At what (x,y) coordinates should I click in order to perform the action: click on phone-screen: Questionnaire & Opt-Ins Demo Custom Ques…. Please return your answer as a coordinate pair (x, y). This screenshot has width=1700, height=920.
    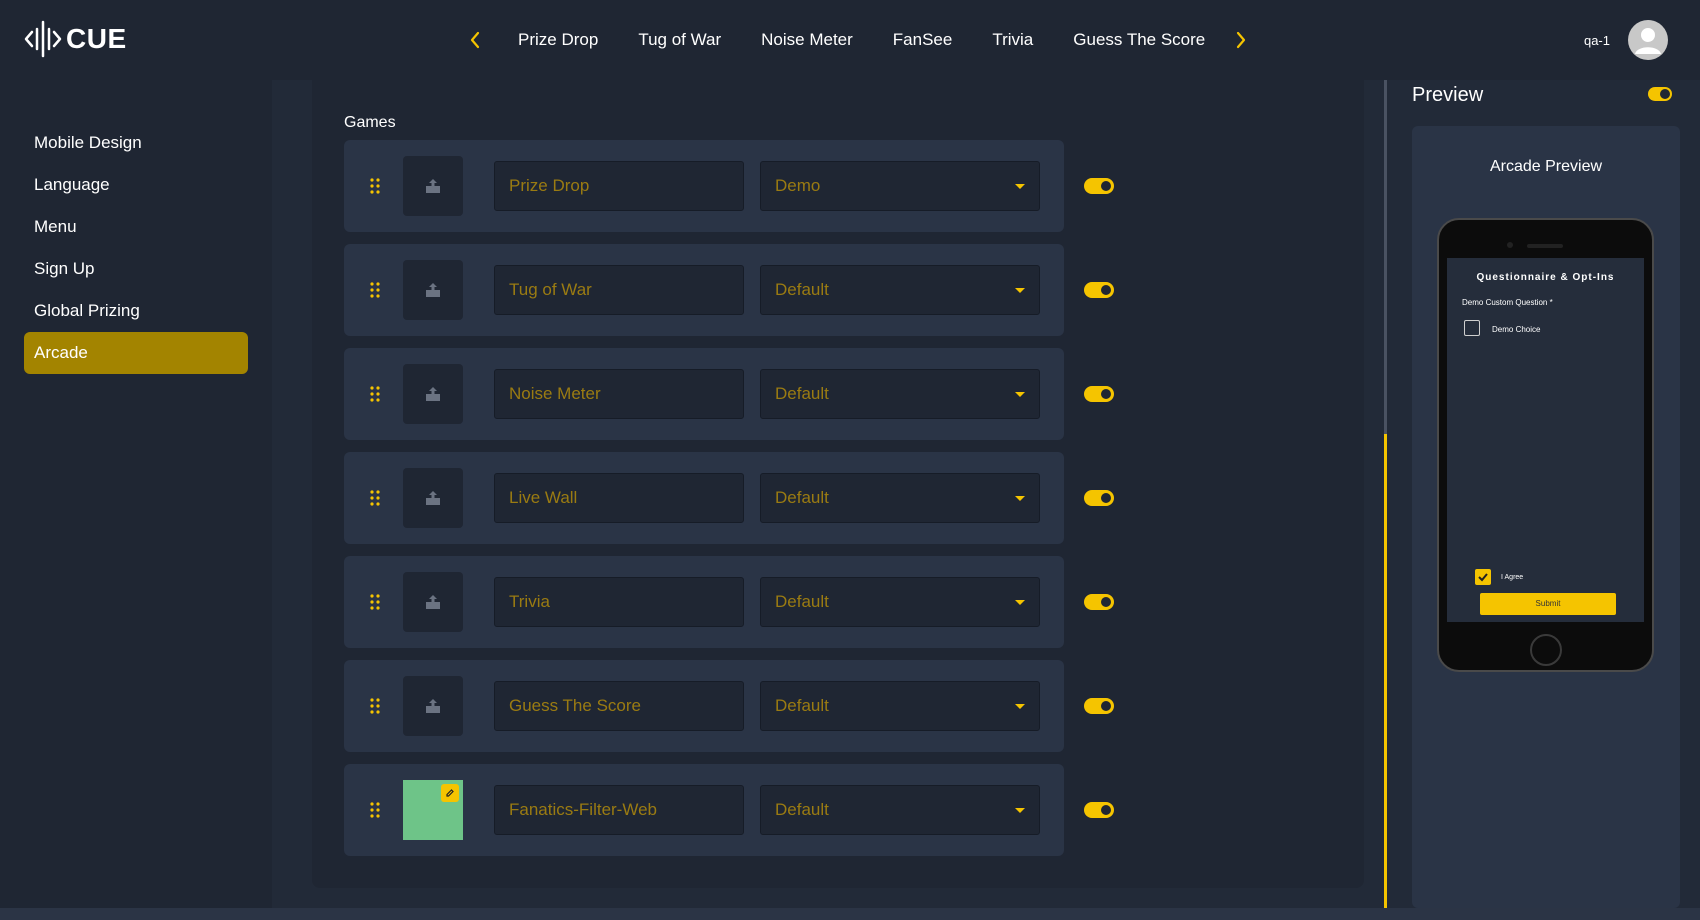
    Looking at the image, I should click on (1545, 440).